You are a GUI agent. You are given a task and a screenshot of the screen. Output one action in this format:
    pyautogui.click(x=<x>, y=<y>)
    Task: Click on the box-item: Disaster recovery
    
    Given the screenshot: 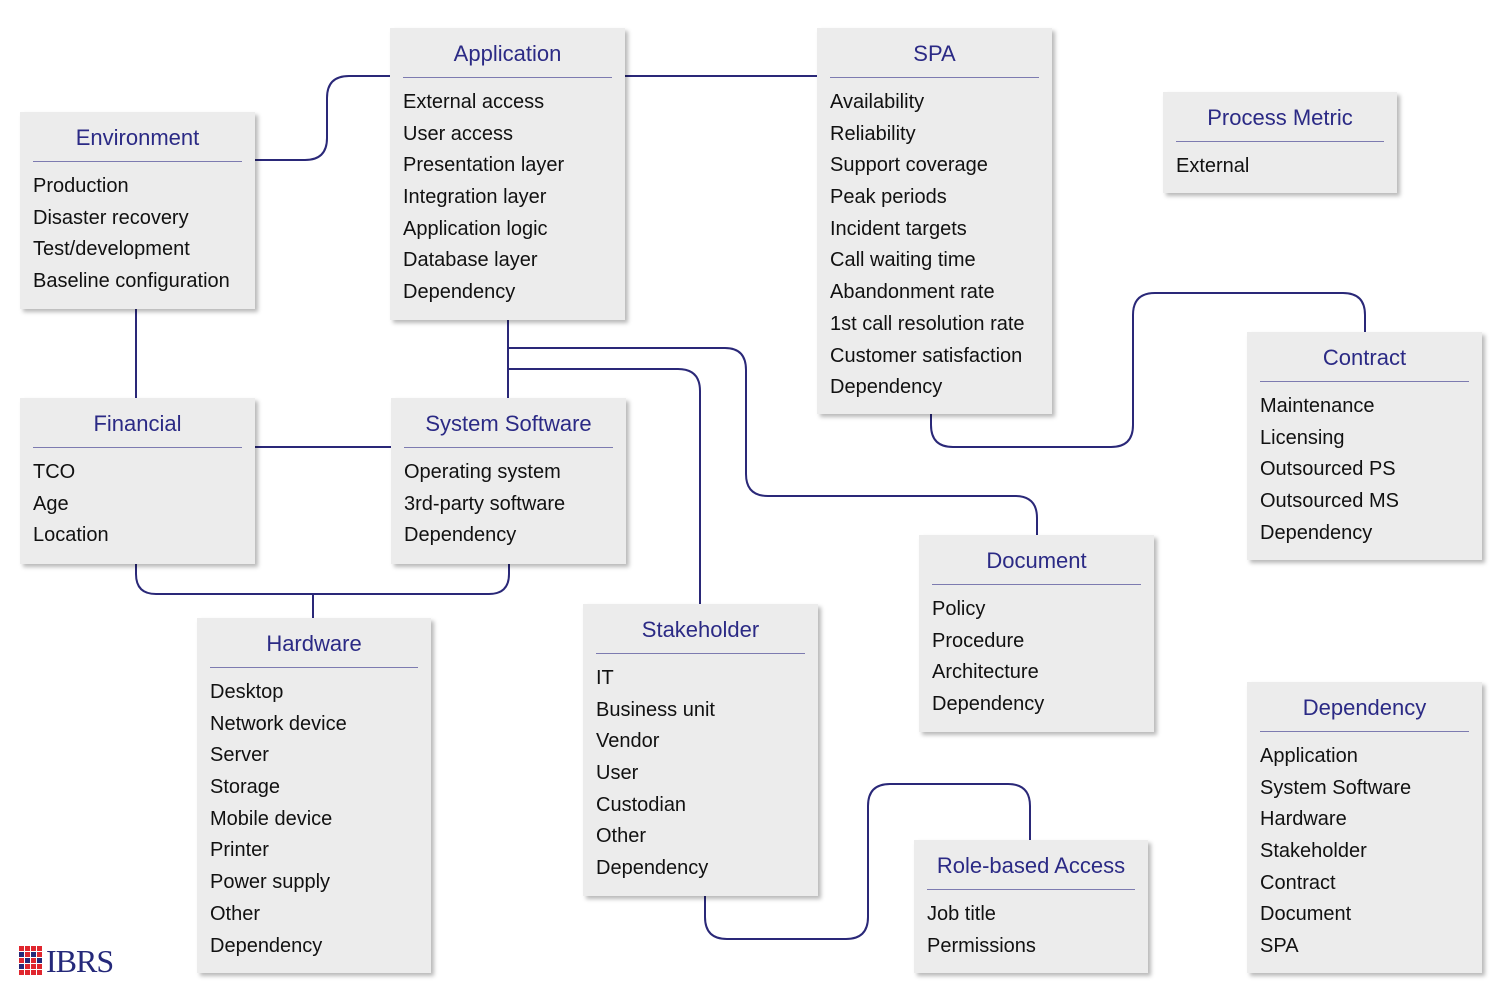 What is the action you would take?
    pyautogui.click(x=111, y=217)
    